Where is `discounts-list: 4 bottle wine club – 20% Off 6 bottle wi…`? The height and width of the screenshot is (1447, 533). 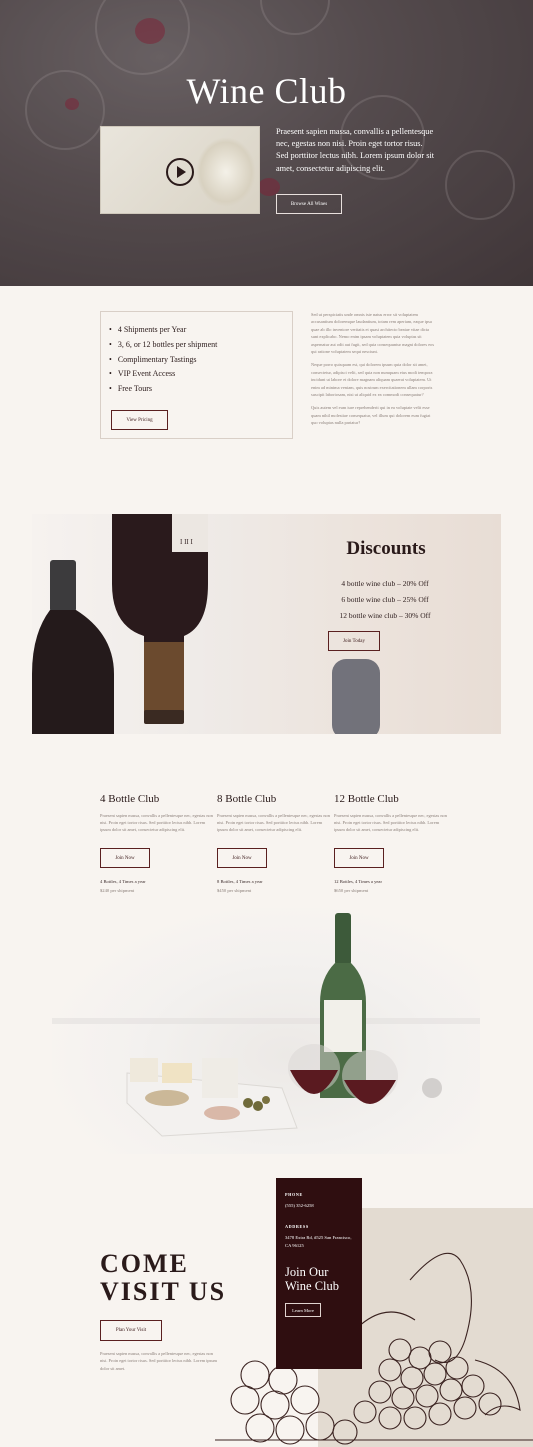 discounts-list: 4 bottle wine club – 20% Off 6 bottle wi… is located at coordinates (385, 600).